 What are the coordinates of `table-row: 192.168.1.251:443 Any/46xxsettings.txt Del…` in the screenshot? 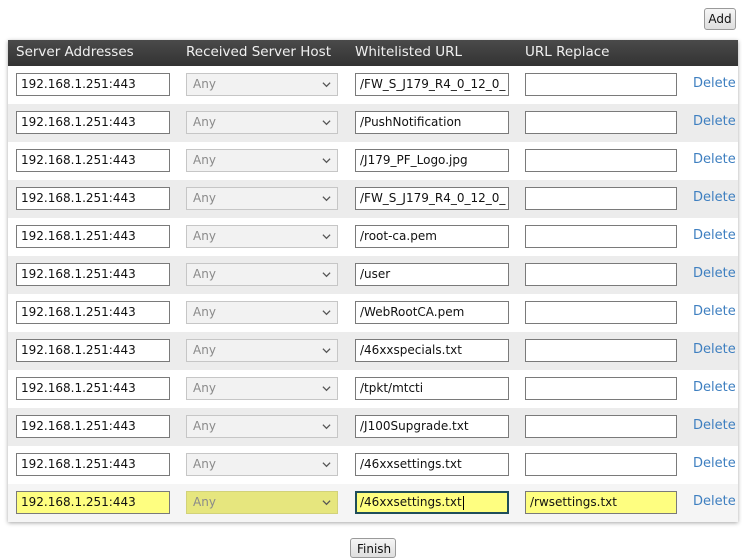 It's located at (373, 465).